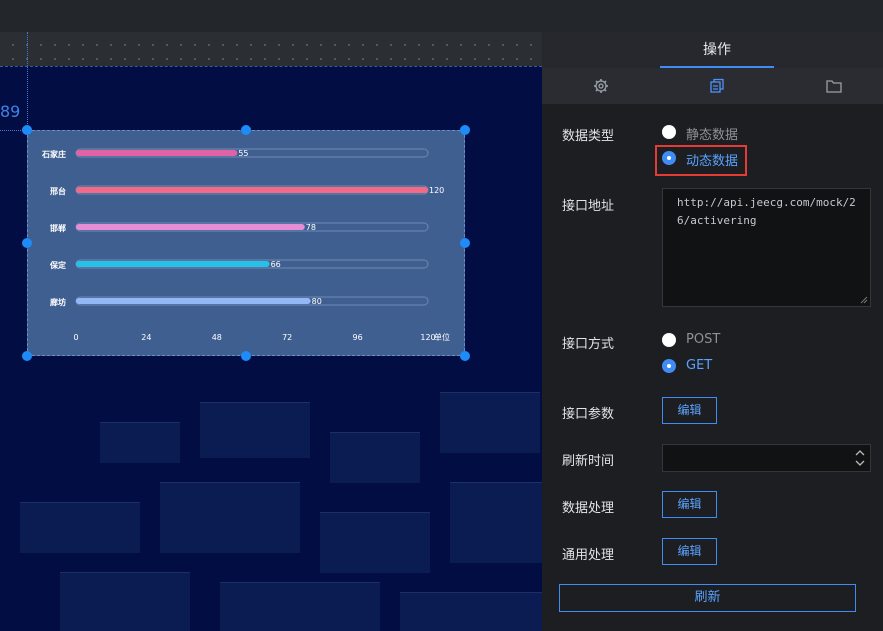 The height and width of the screenshot is (631, 883). What do you see at coordinates (287, 337) in the screenshot?
I see `x-tick-label: 72` at bounding box center [287, 337].